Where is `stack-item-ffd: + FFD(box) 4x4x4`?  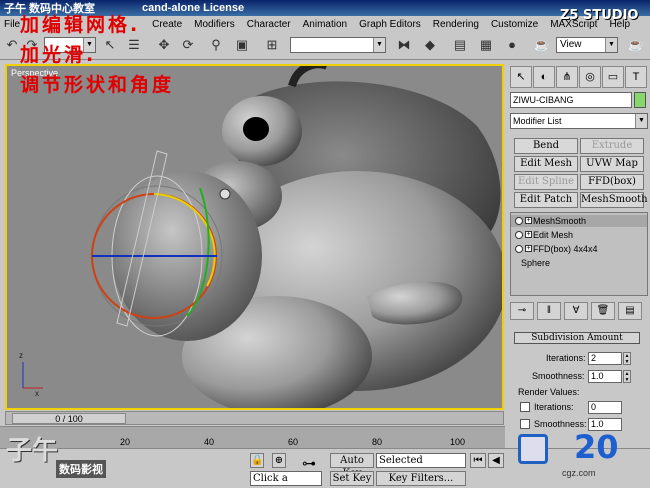
stack-item-ffd: + FFD(box) 4x4x4 is located at coordinates (579, 249).